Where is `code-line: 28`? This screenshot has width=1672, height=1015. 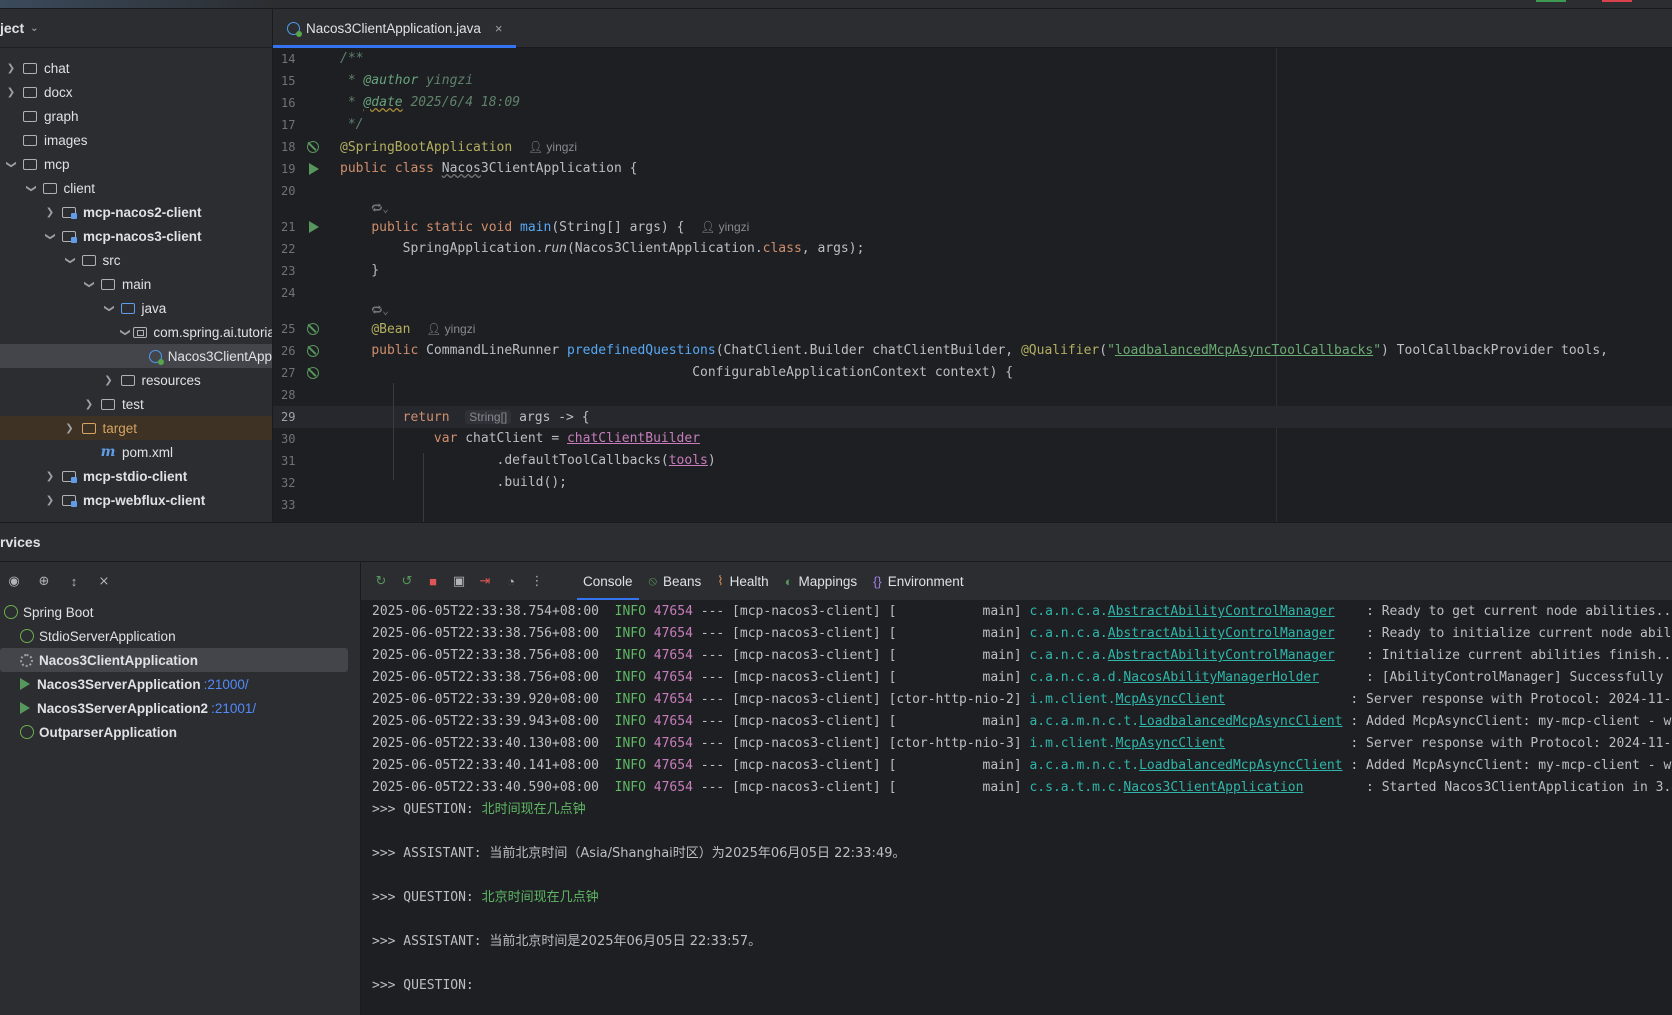
code-line: 28 is located at coordinates (972, 395).